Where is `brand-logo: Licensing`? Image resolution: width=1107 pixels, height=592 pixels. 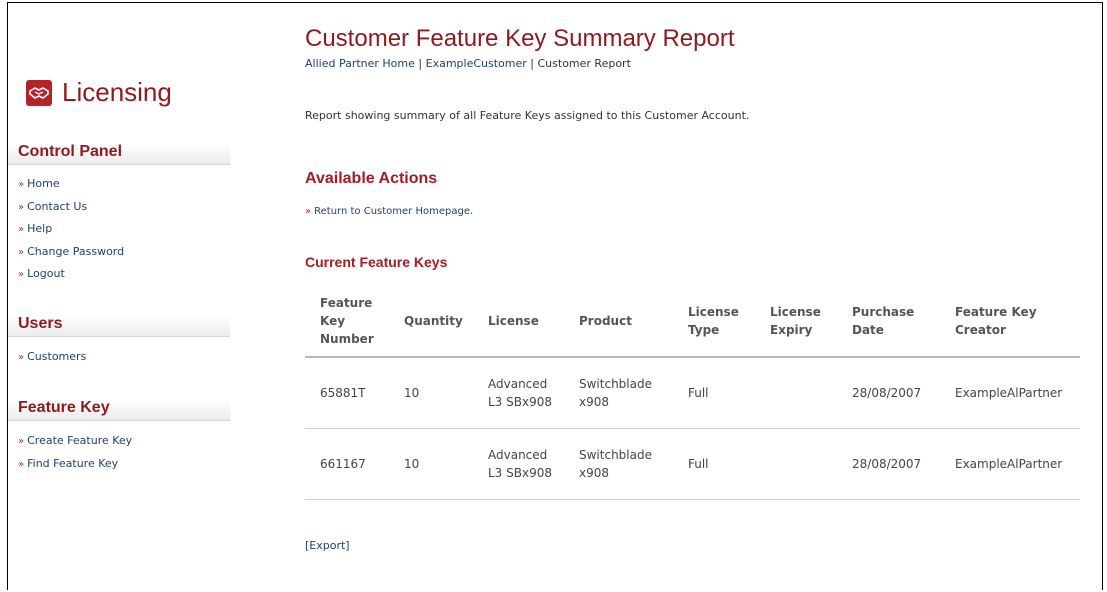 brand-logo: Licensing is located at coordinates (99, 92).